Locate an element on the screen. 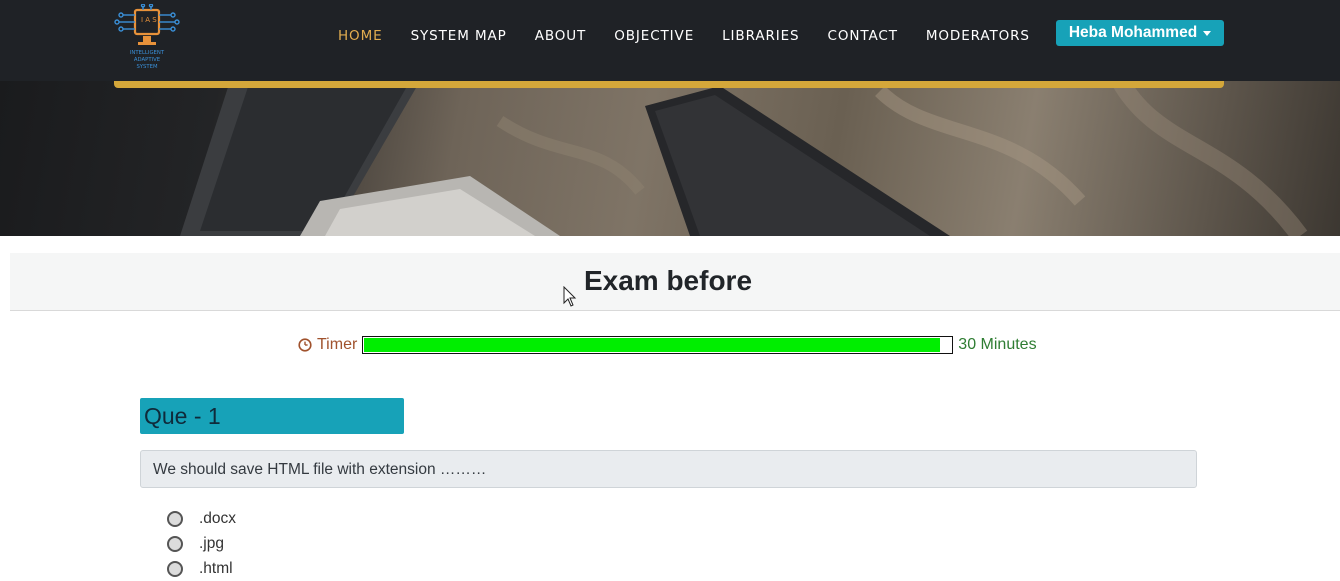  nav-system-map: SYSTEM MAP is located at coordinates (459, 36).